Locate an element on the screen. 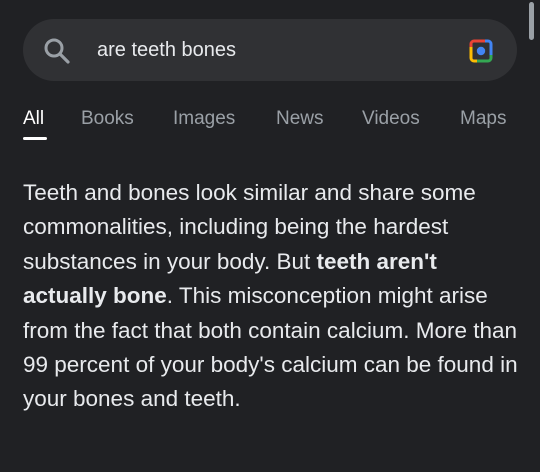 This screenshot has width=540, height=472. tab-videos: Videos is located at coordinates (391, 119).